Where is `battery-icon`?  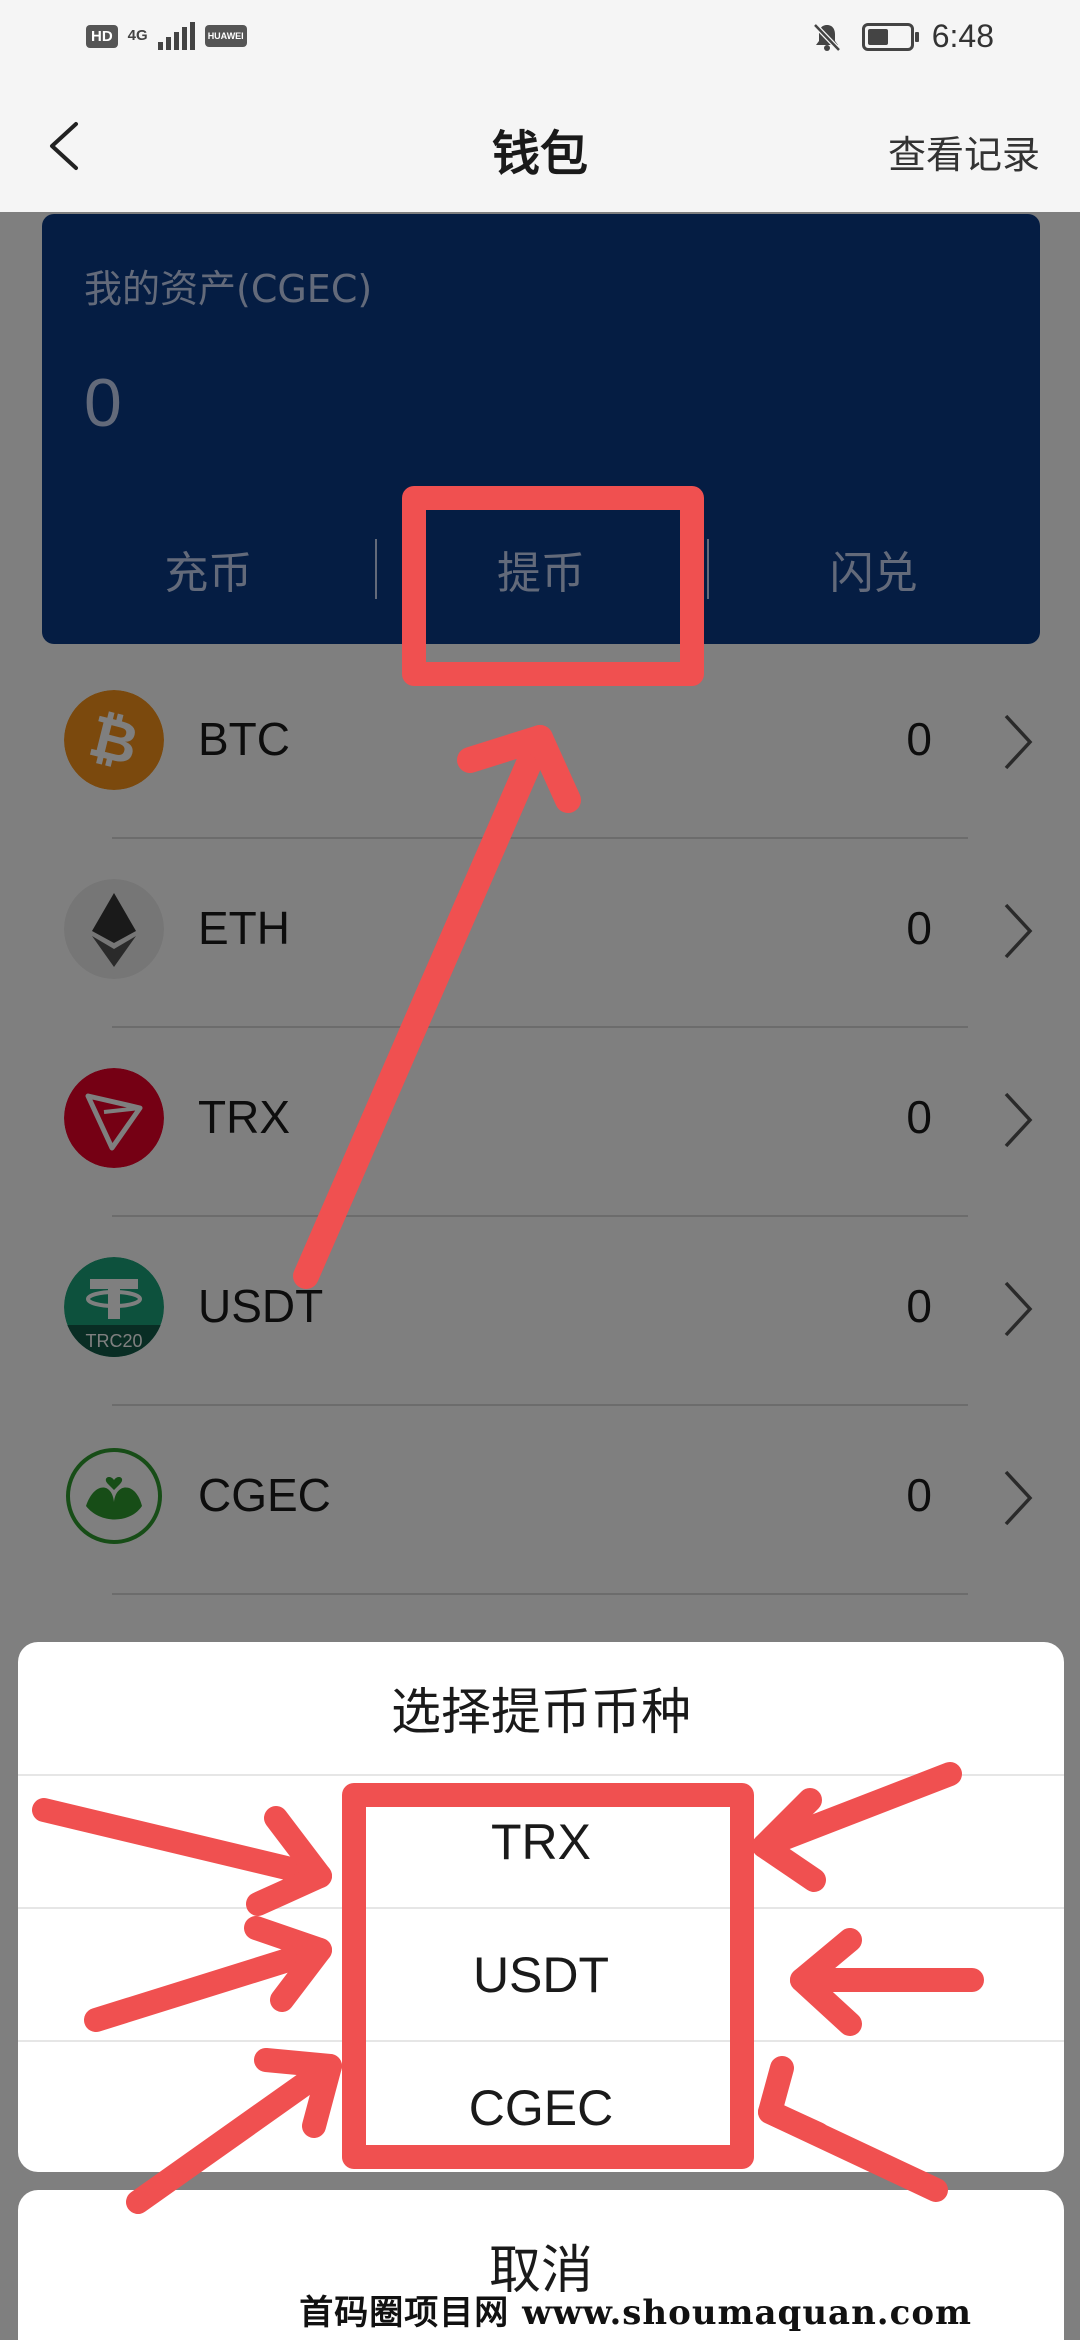
battery-icon is located at coordinates (890, 36).